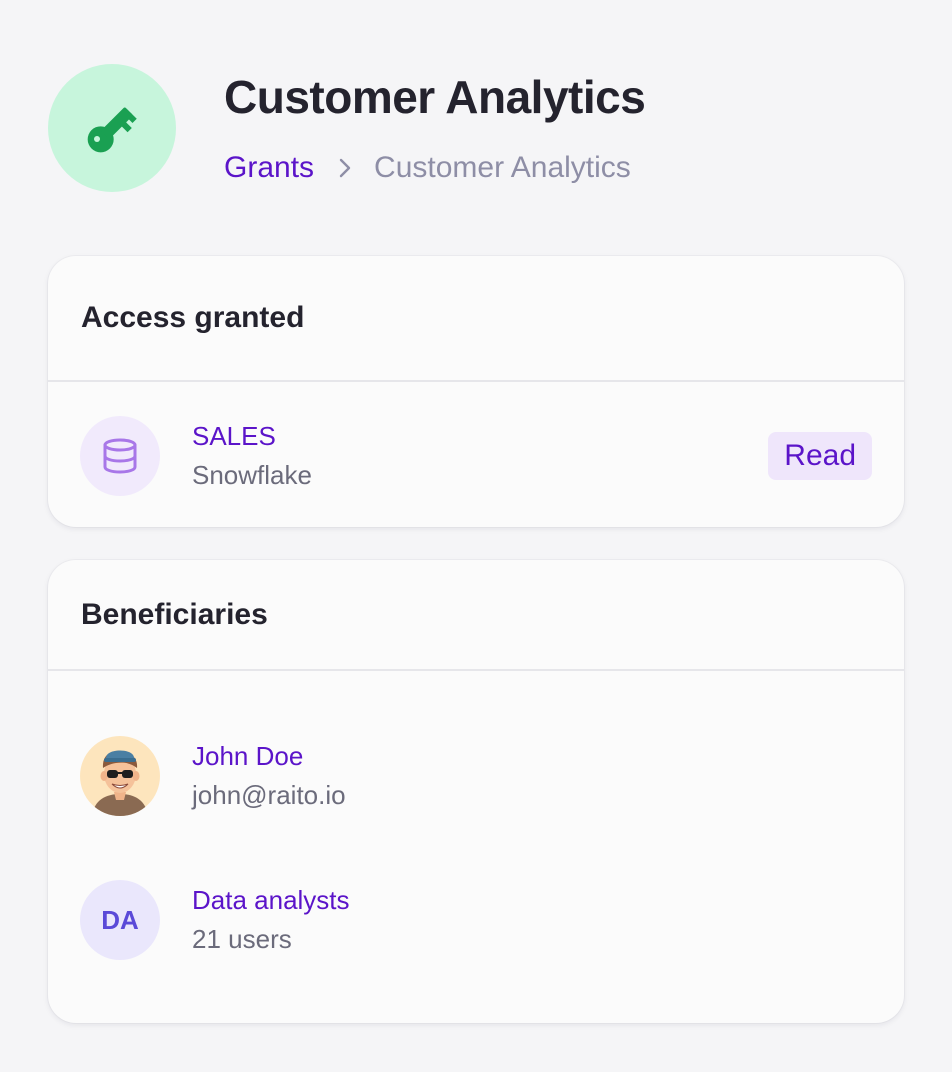 This screenshot has width=952, height=1072. Describe the element at coordinates (476, 456) in the screenshot. I see `access-item-row: SALES Snowflake Read` at that location.